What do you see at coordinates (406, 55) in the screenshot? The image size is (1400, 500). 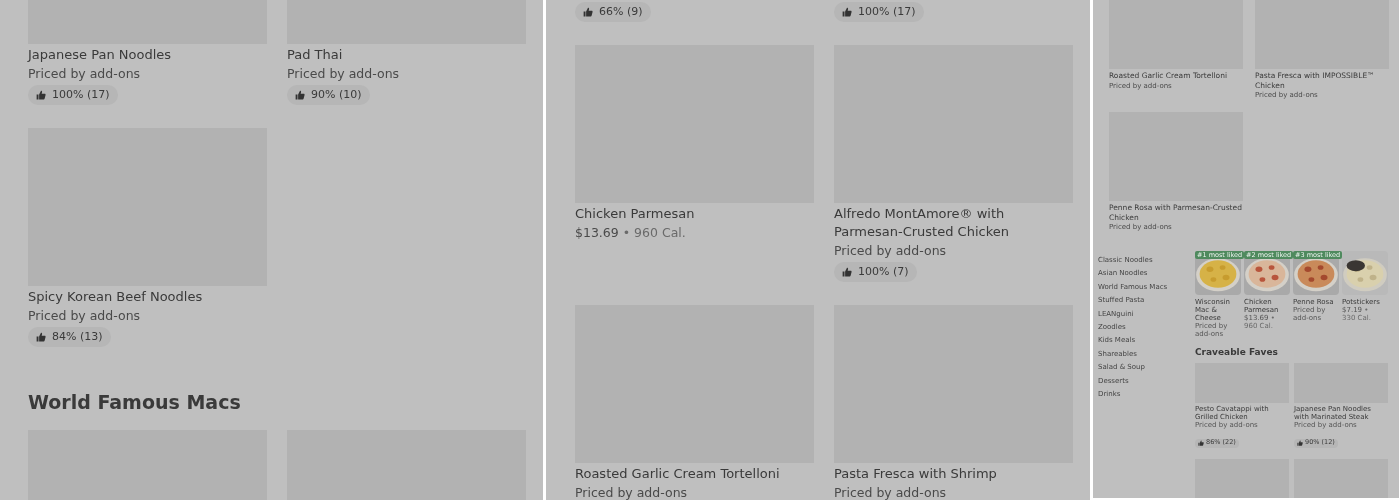 I see `item-title: Pad Thai` at bounding box center [406, 55].